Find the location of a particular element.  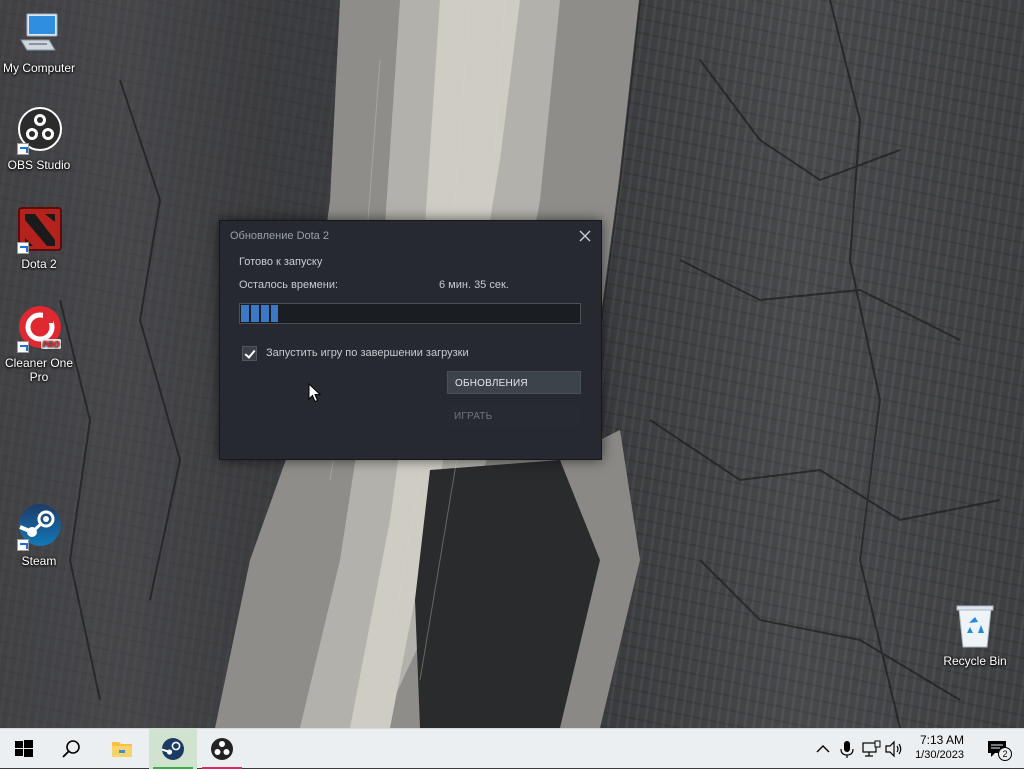

desktop-icon-recycle-bin: Recycle Bin is located at coordinates (975, 635).